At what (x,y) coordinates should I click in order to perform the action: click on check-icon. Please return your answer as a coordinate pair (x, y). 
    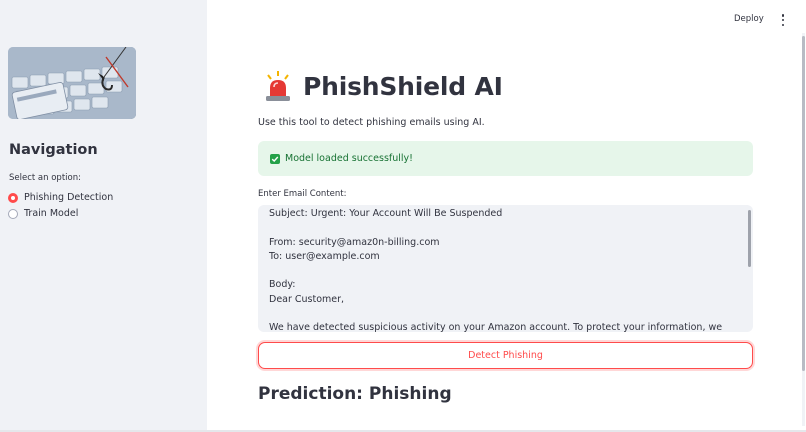
    Looking at the image, I should click on (275, 158).